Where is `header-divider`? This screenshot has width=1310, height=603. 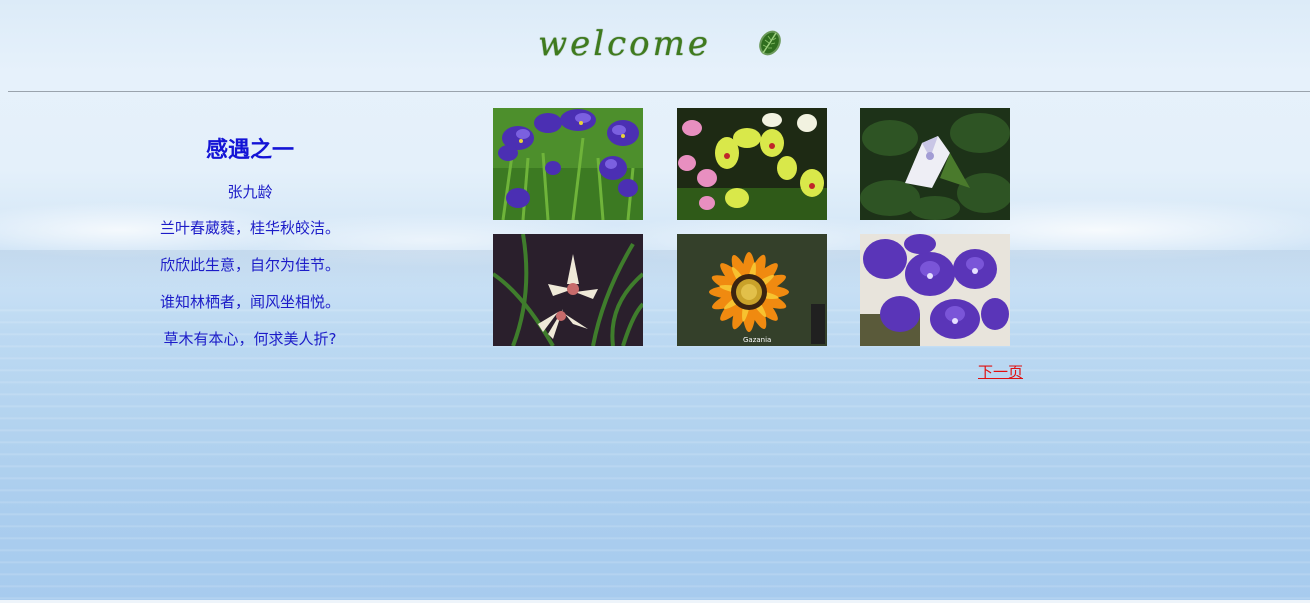 header-divider is located at coordinates (659, 91).